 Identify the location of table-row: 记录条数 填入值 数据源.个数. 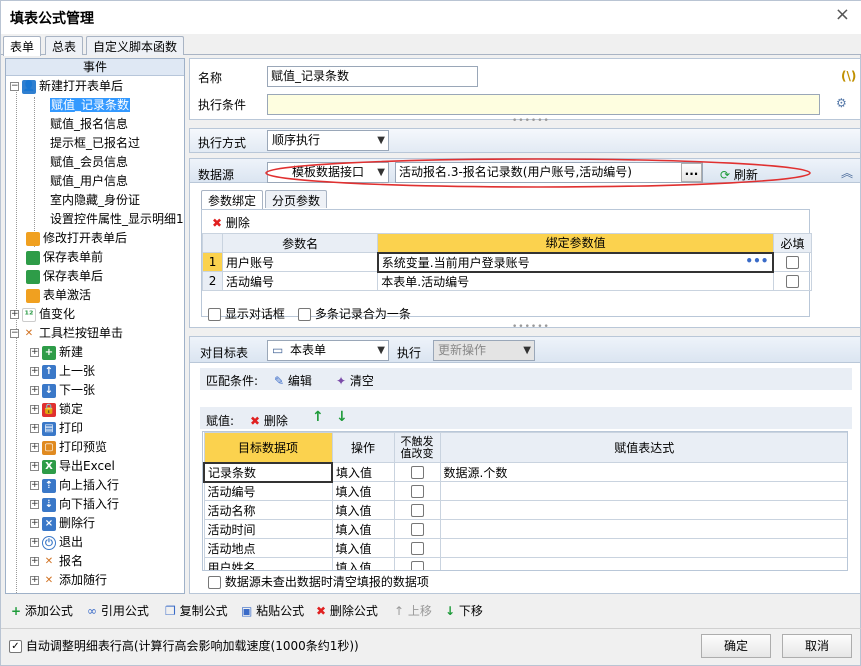
(525, 472).